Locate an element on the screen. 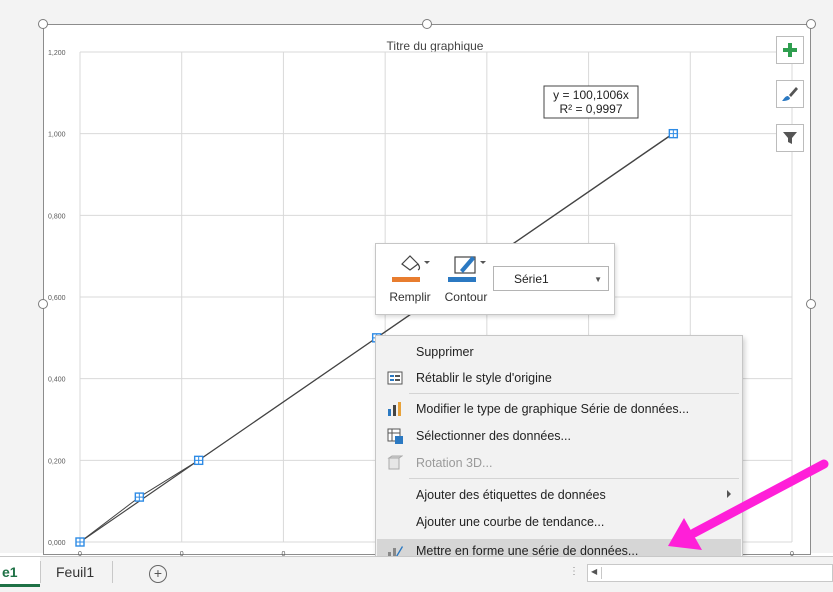  horizontal-scrollbar: ◀ is located at coordinates (710, 573).